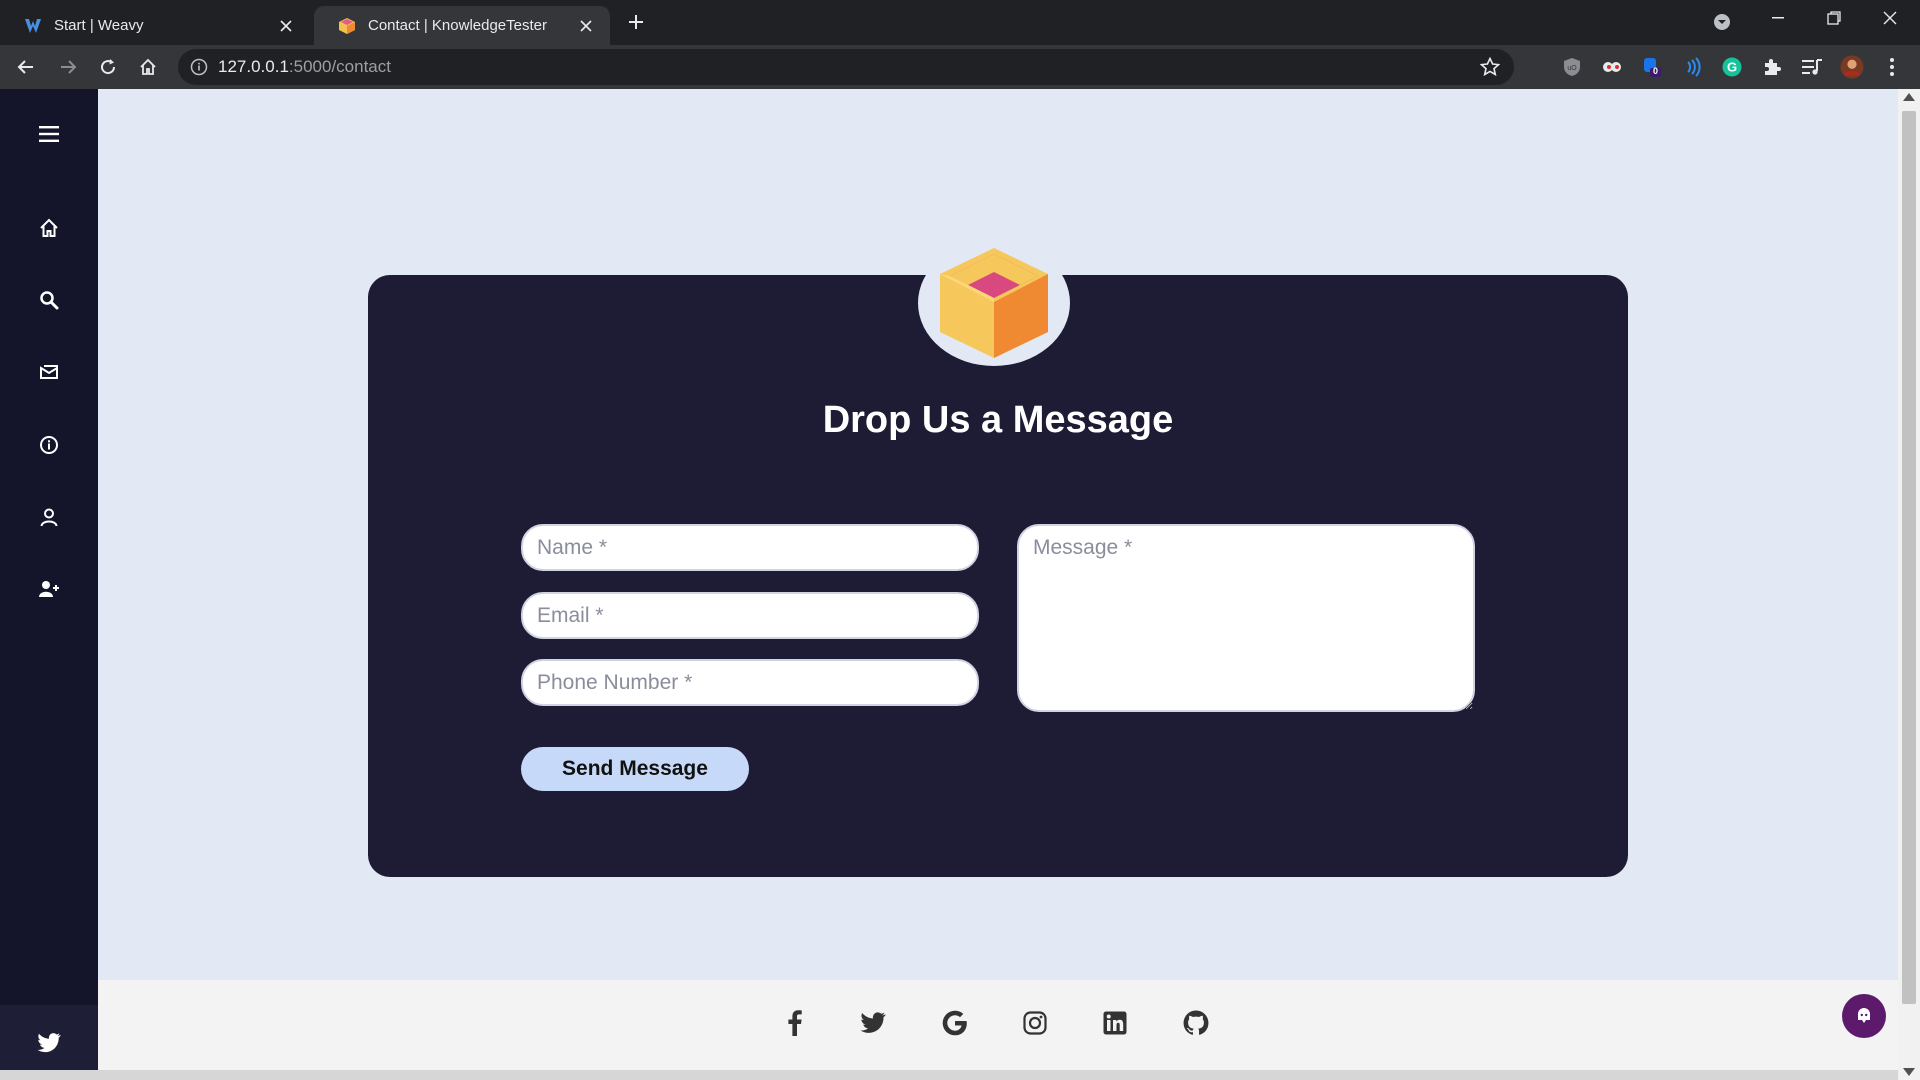  I want to click on tab-weavy: Start | Weavy, so click(155, 25).